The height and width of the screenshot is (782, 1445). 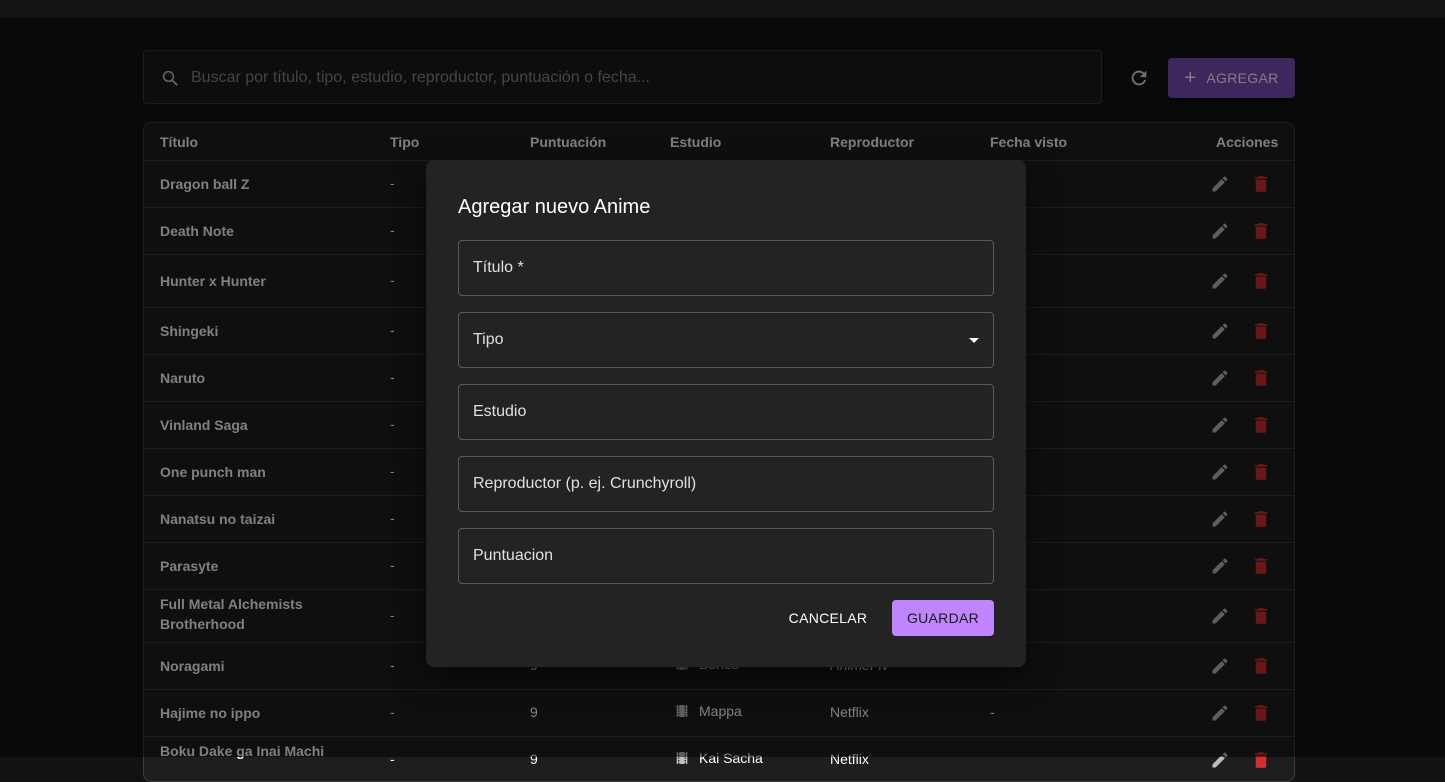 What do you see at coordinates (500, 411) in the screenshot?
I see `estudio-field-label: Estudio` at bounding box center [500, 411].